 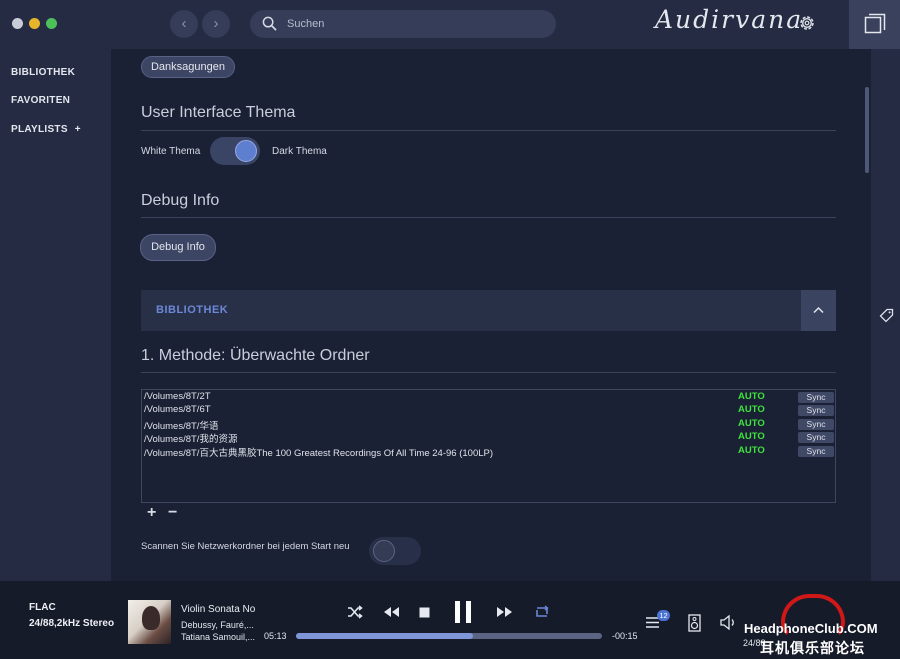 I want to click on debug-info-button: Debug Info, so click(x=178, y=247).